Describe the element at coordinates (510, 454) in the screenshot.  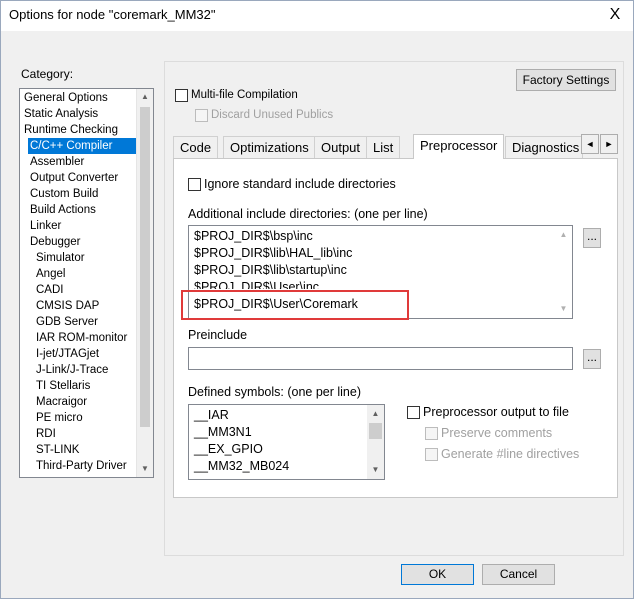
I see `generate-line-label: Generate #line directives` at that location.